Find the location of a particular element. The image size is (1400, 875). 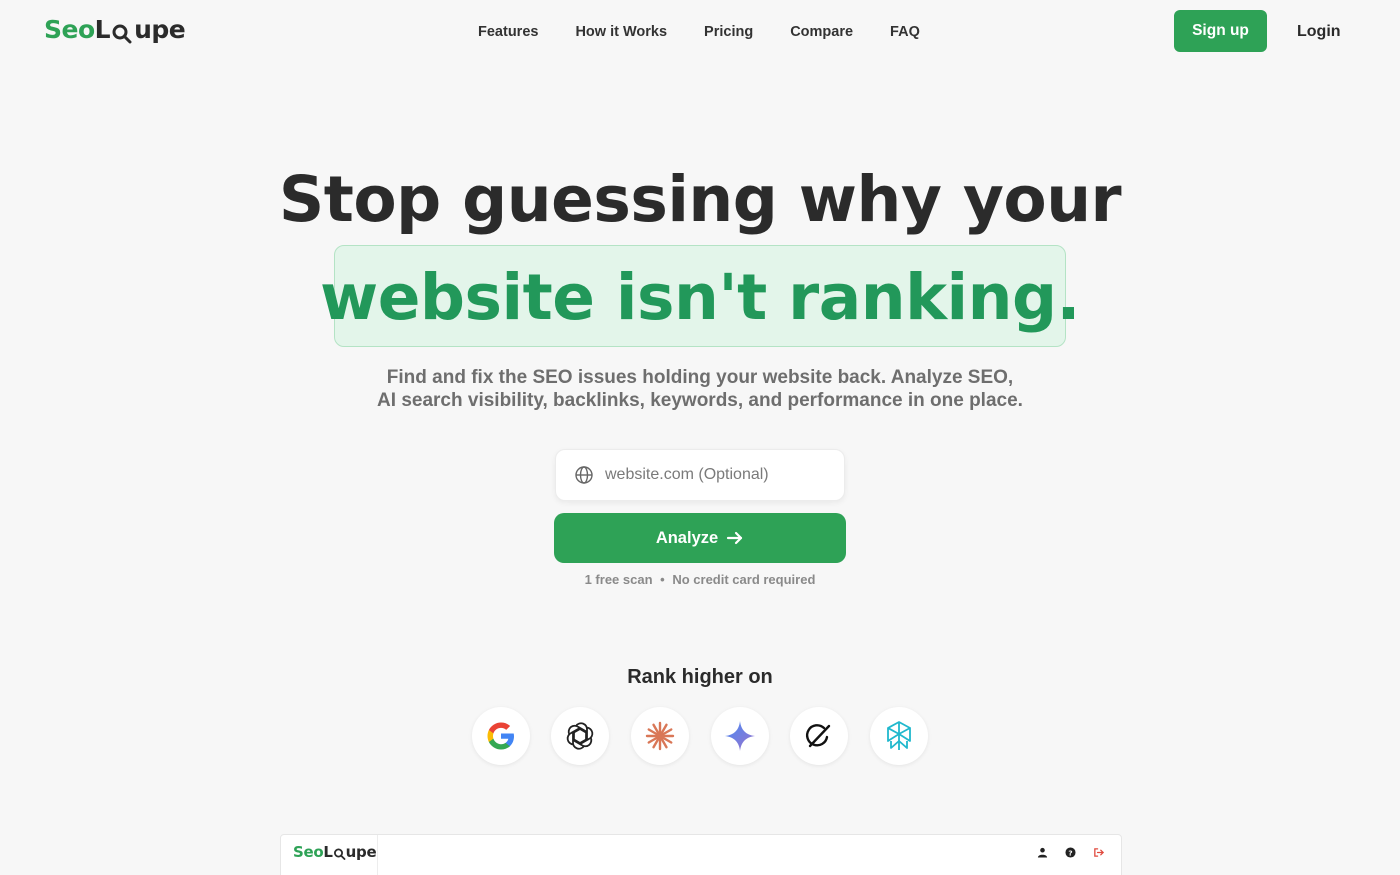

globe-icon is located at coordinates (584, 475).